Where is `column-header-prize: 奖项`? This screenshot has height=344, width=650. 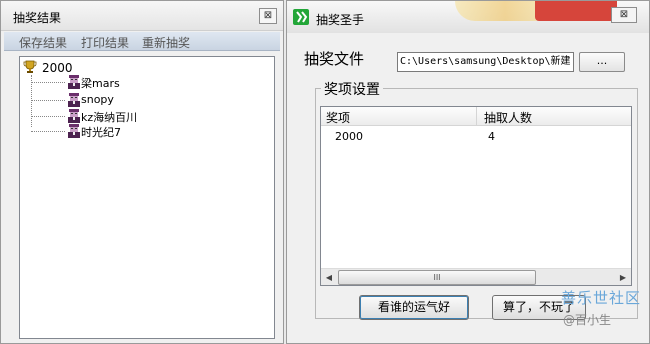
column-header-prize: 奖项 is located at coordinates (338, 117).